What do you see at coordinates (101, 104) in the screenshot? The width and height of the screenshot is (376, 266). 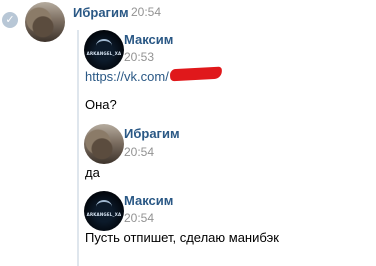 I see `message-text: Она?` at bounding box center [101, 104].